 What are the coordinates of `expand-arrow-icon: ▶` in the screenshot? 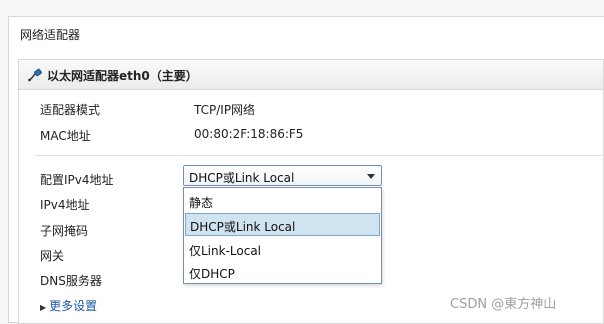 It's located at (43, 307).